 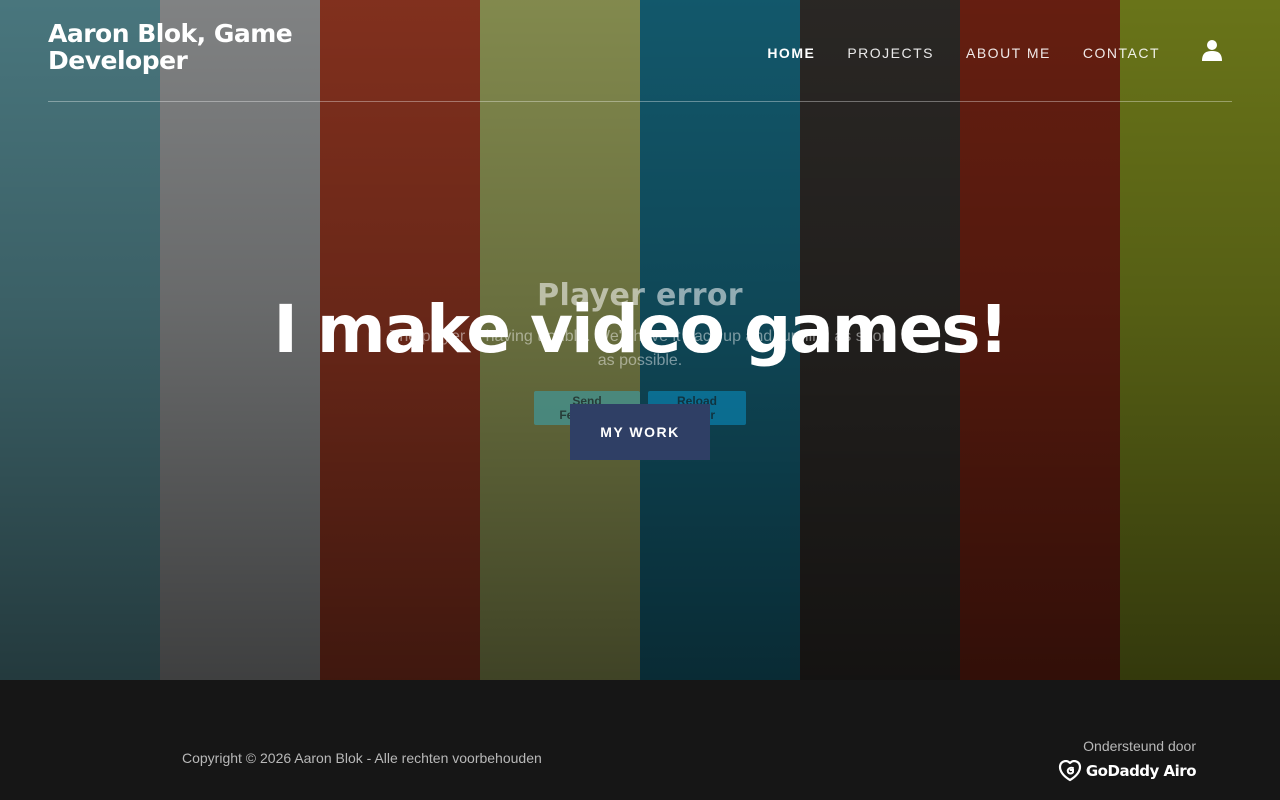 What do you see at coordinates (1139, 746) in the screenshot?
I see `powered-by-label: Ondersteund door` at bounding box center [1139, 746].